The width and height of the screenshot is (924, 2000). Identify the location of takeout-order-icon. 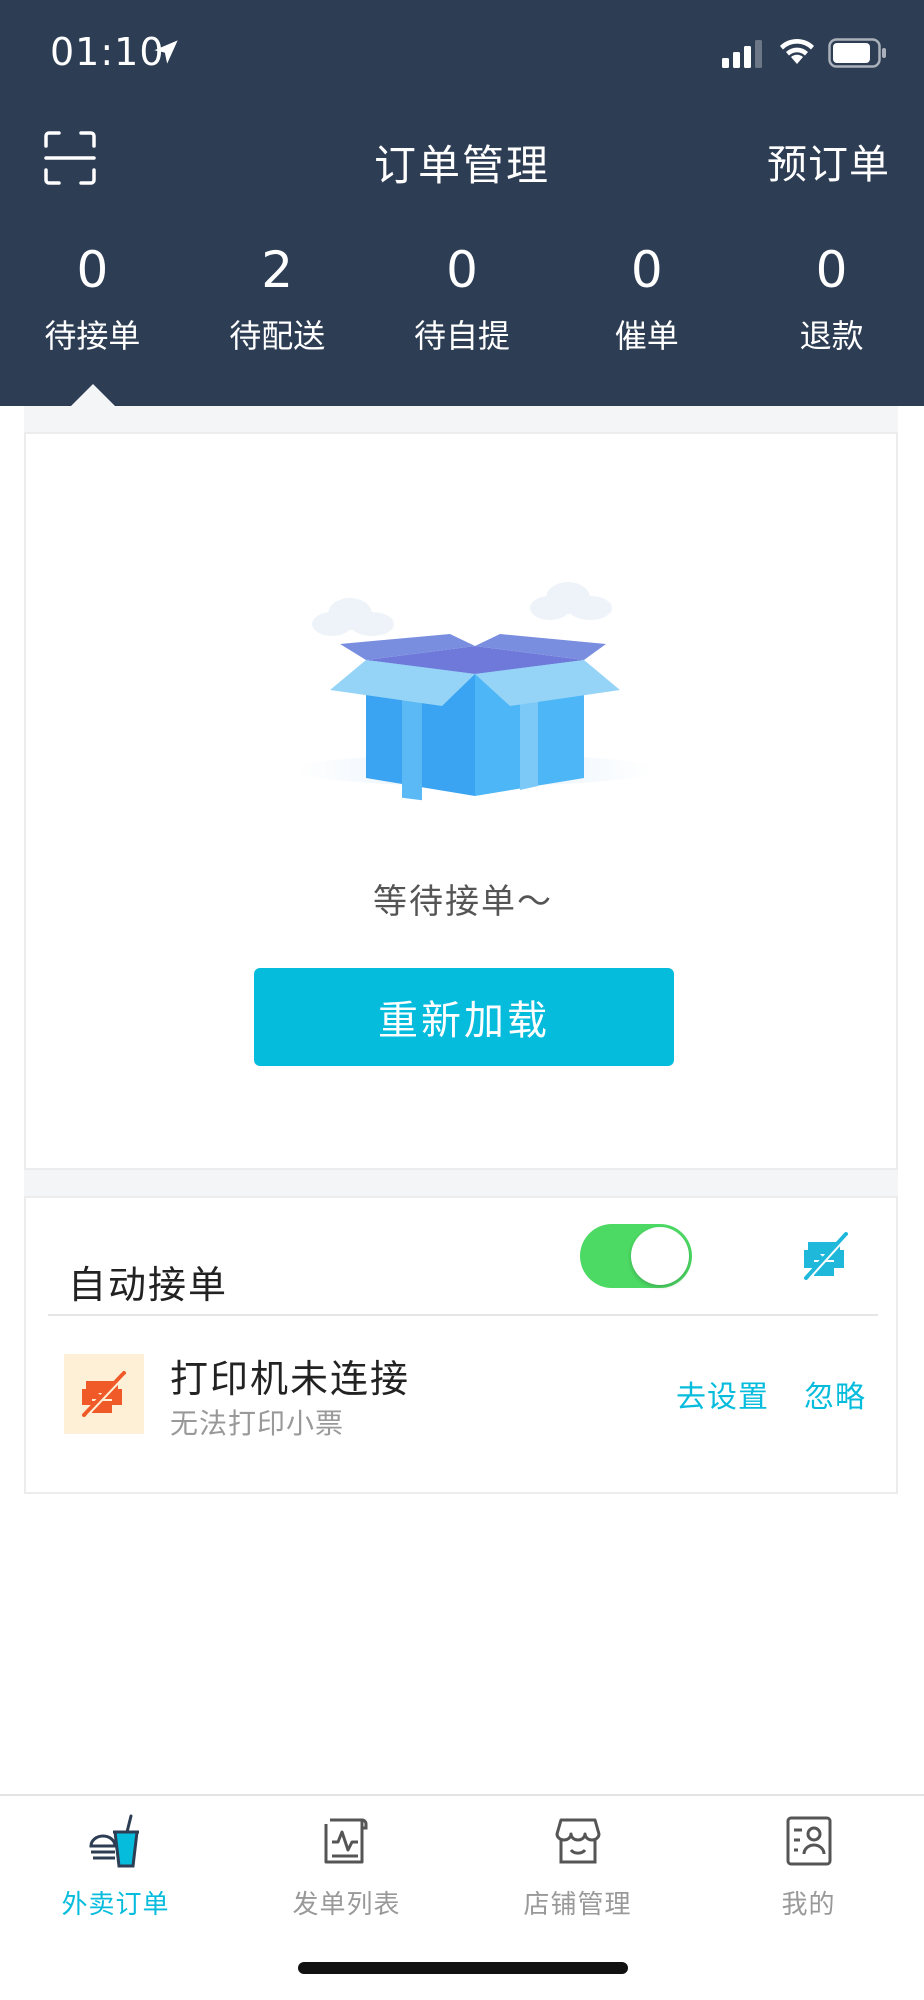
(113, 1841).